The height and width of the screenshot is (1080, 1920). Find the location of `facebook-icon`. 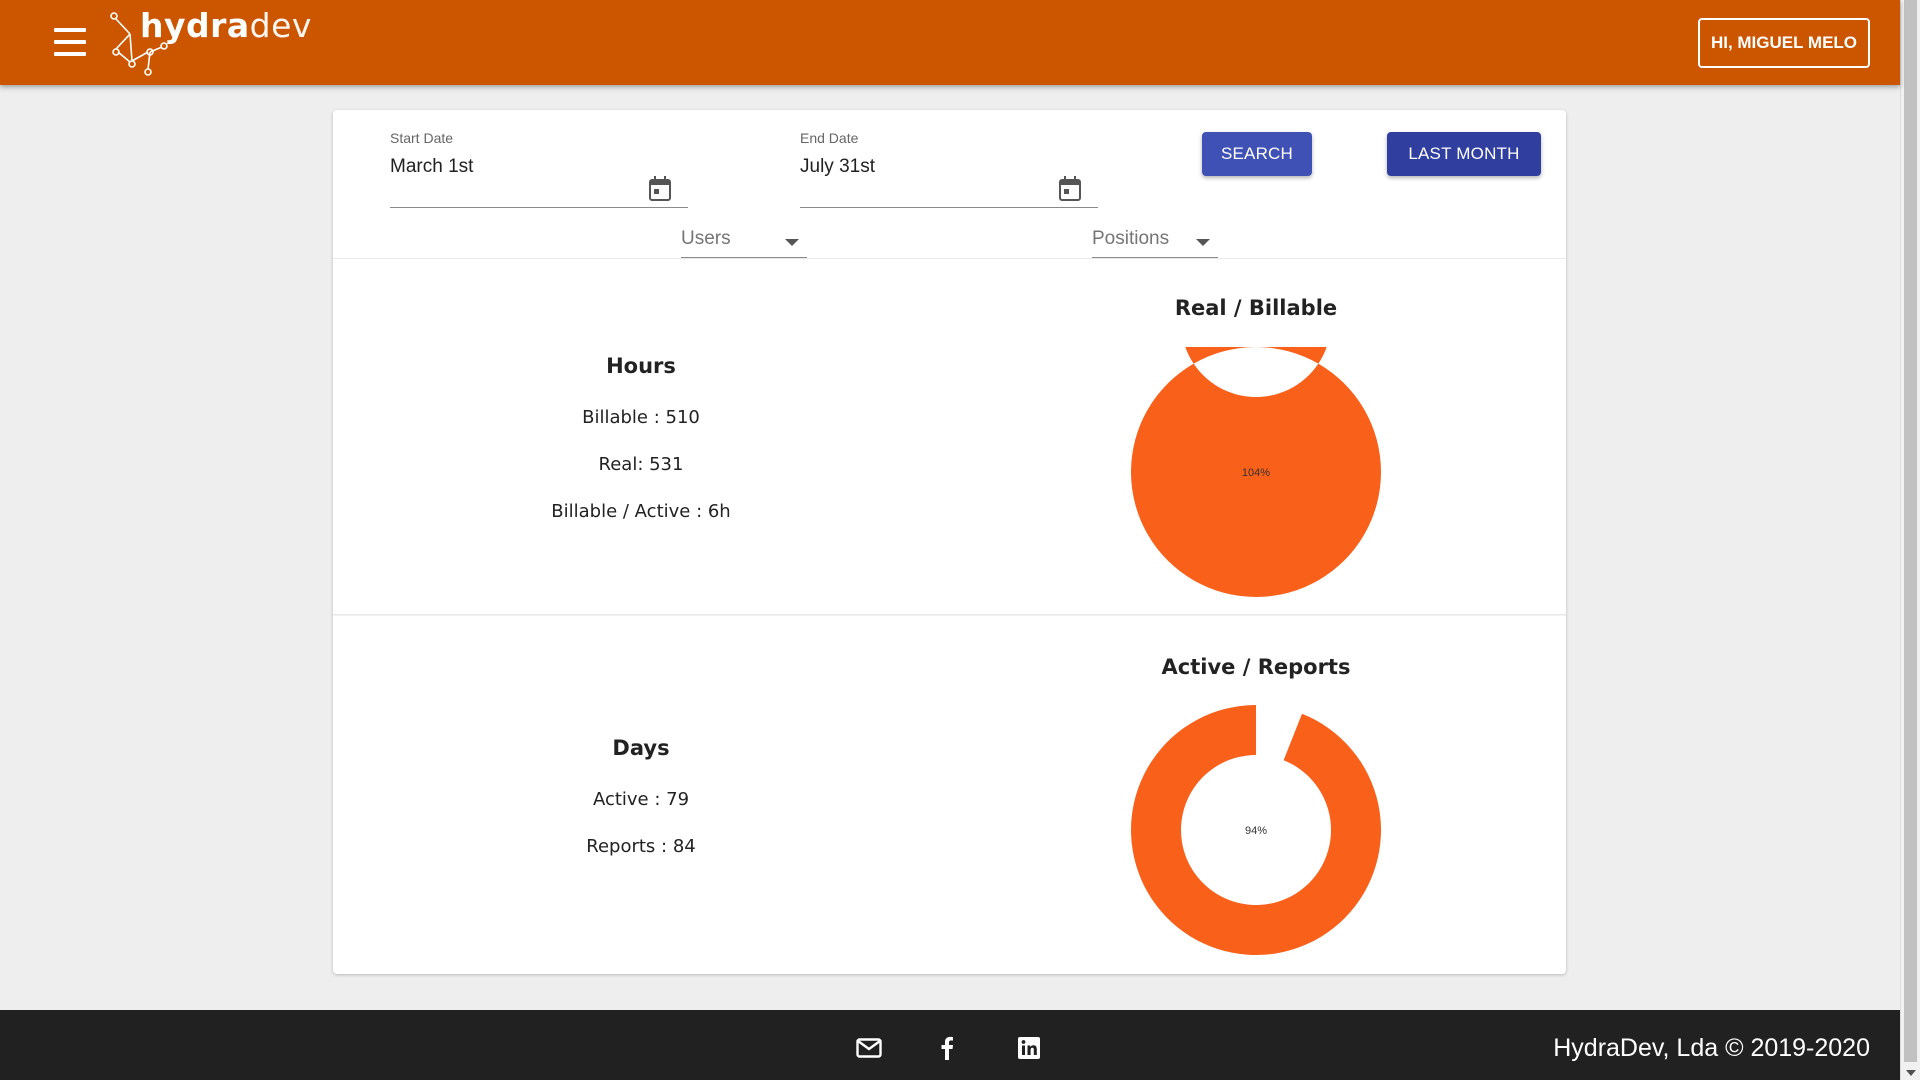

facebook-icon is located at coordinates (947, 1048).